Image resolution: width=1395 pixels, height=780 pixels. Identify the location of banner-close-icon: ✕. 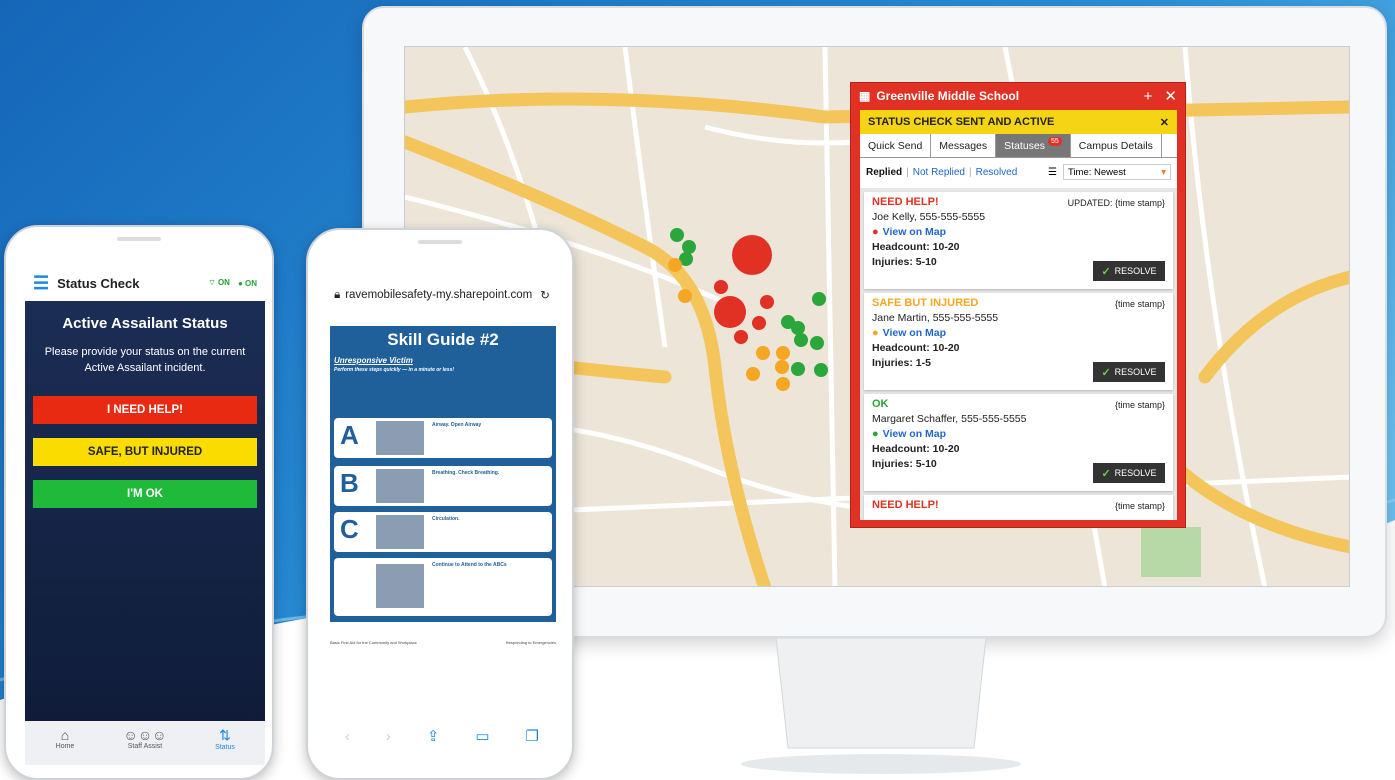
(1164, 122).